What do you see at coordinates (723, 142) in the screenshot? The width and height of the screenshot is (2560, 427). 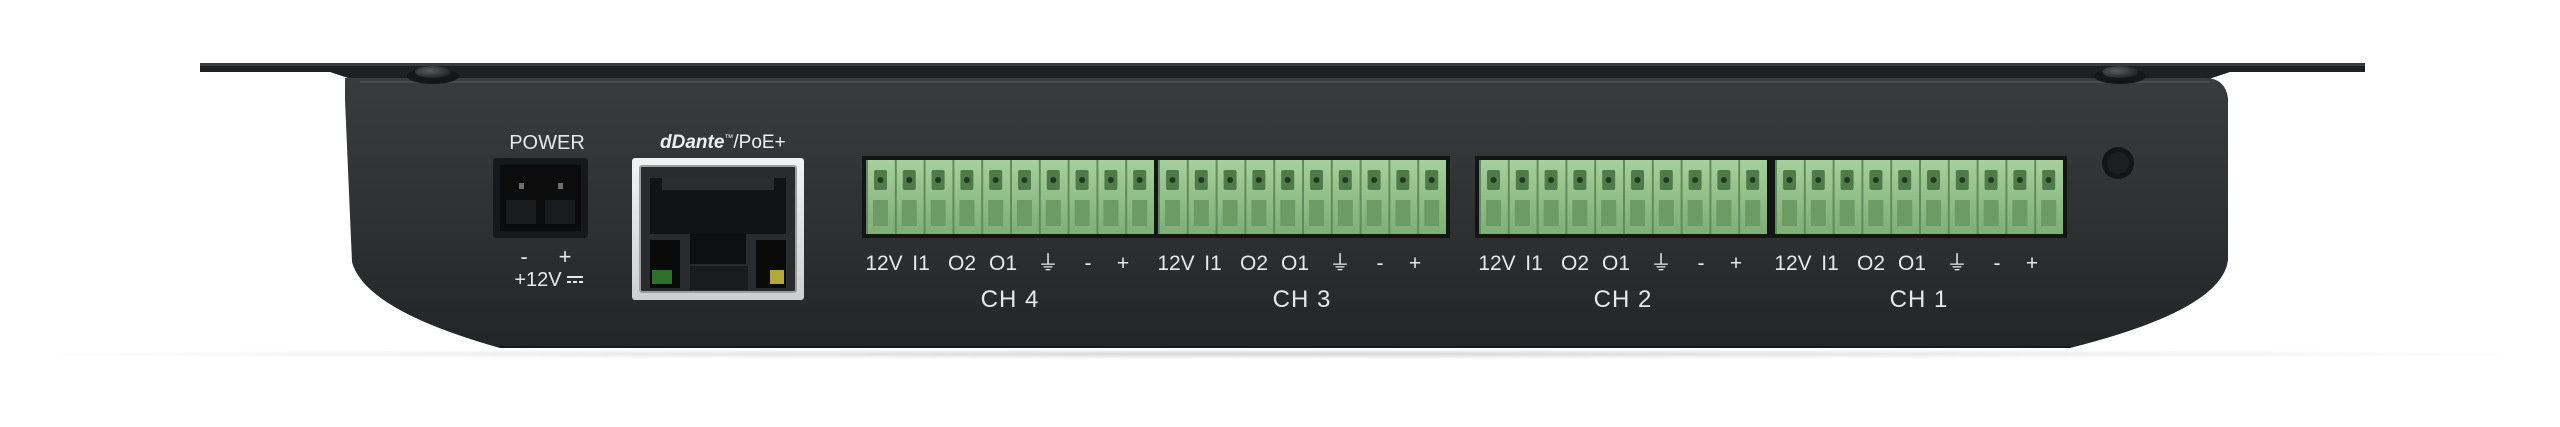 I see `dante-poe-label: dDante™/PoE+` at bounding box center [723, 142].